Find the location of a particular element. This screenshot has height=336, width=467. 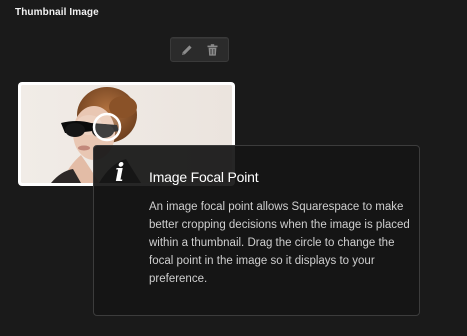

trash-icon is located at coordinates (213, 50).